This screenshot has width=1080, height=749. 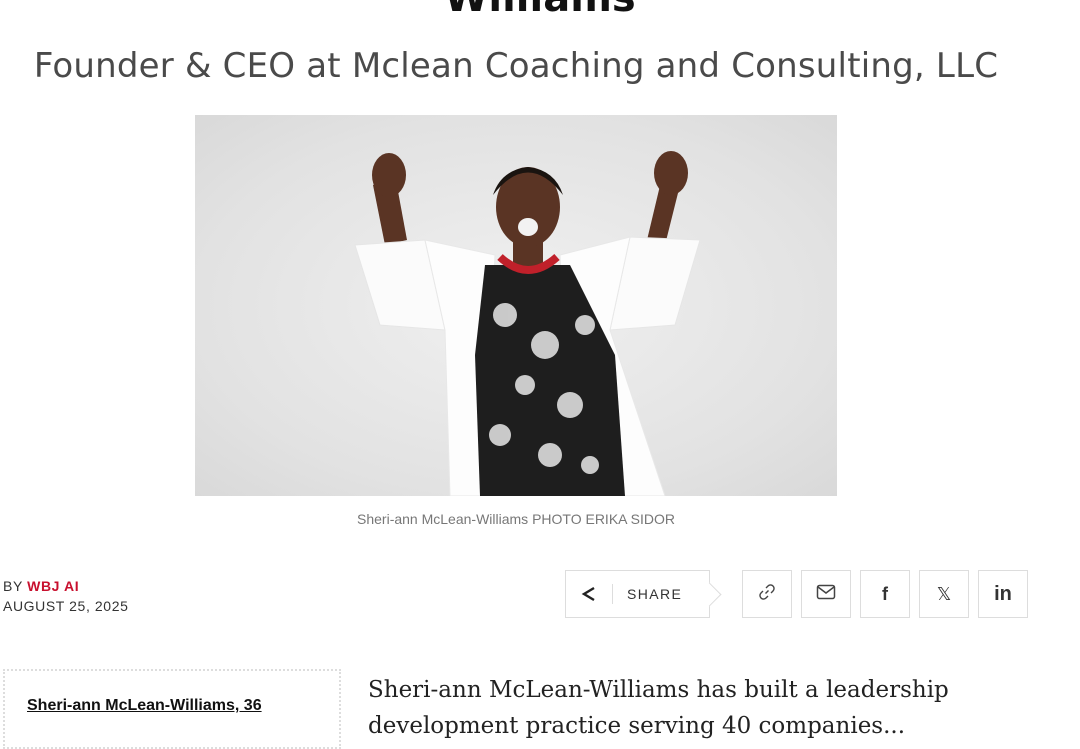 What do you see at coordinates (65, 596) in the screenshot?
I see `byline: BY WBJ AI AUGUST 25, 2025` at bounding box center [65, 596].